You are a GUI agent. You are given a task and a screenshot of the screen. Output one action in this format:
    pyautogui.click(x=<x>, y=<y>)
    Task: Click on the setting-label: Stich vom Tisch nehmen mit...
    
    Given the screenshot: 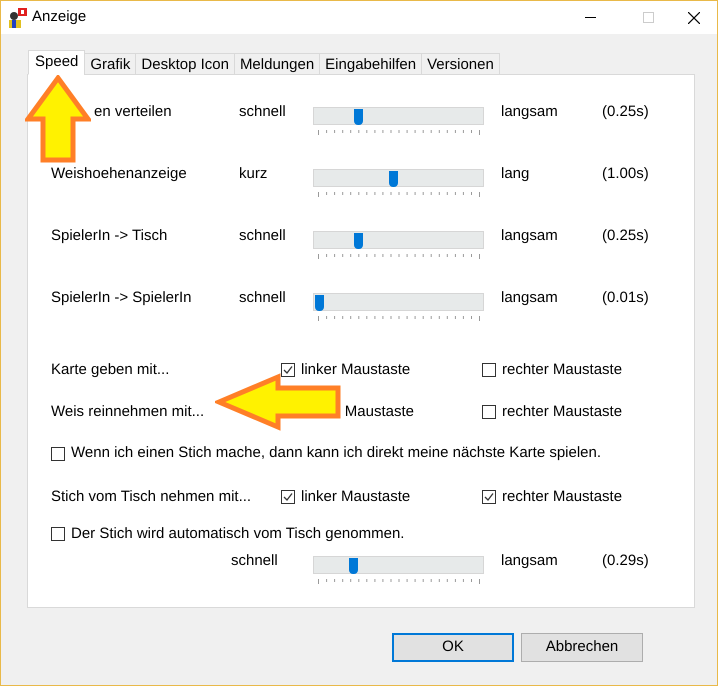 What is the action you would take?
    pyautogui.click(x=151, y=496)
    